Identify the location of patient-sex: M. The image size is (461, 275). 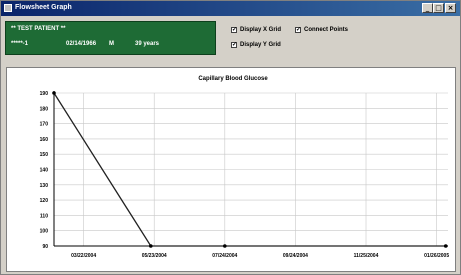
(111, 44).